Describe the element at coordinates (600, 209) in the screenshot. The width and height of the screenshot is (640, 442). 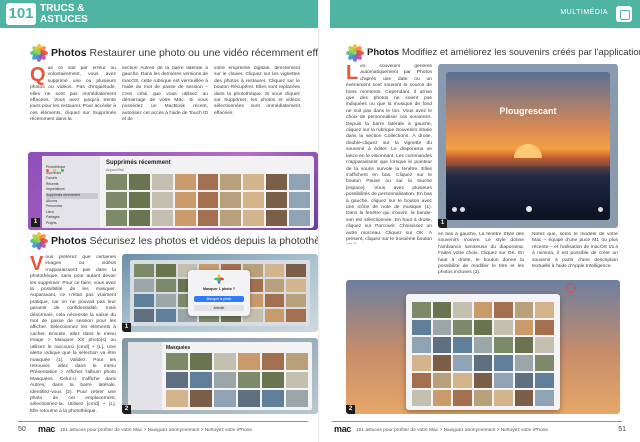
I see `more-icon` at that location.